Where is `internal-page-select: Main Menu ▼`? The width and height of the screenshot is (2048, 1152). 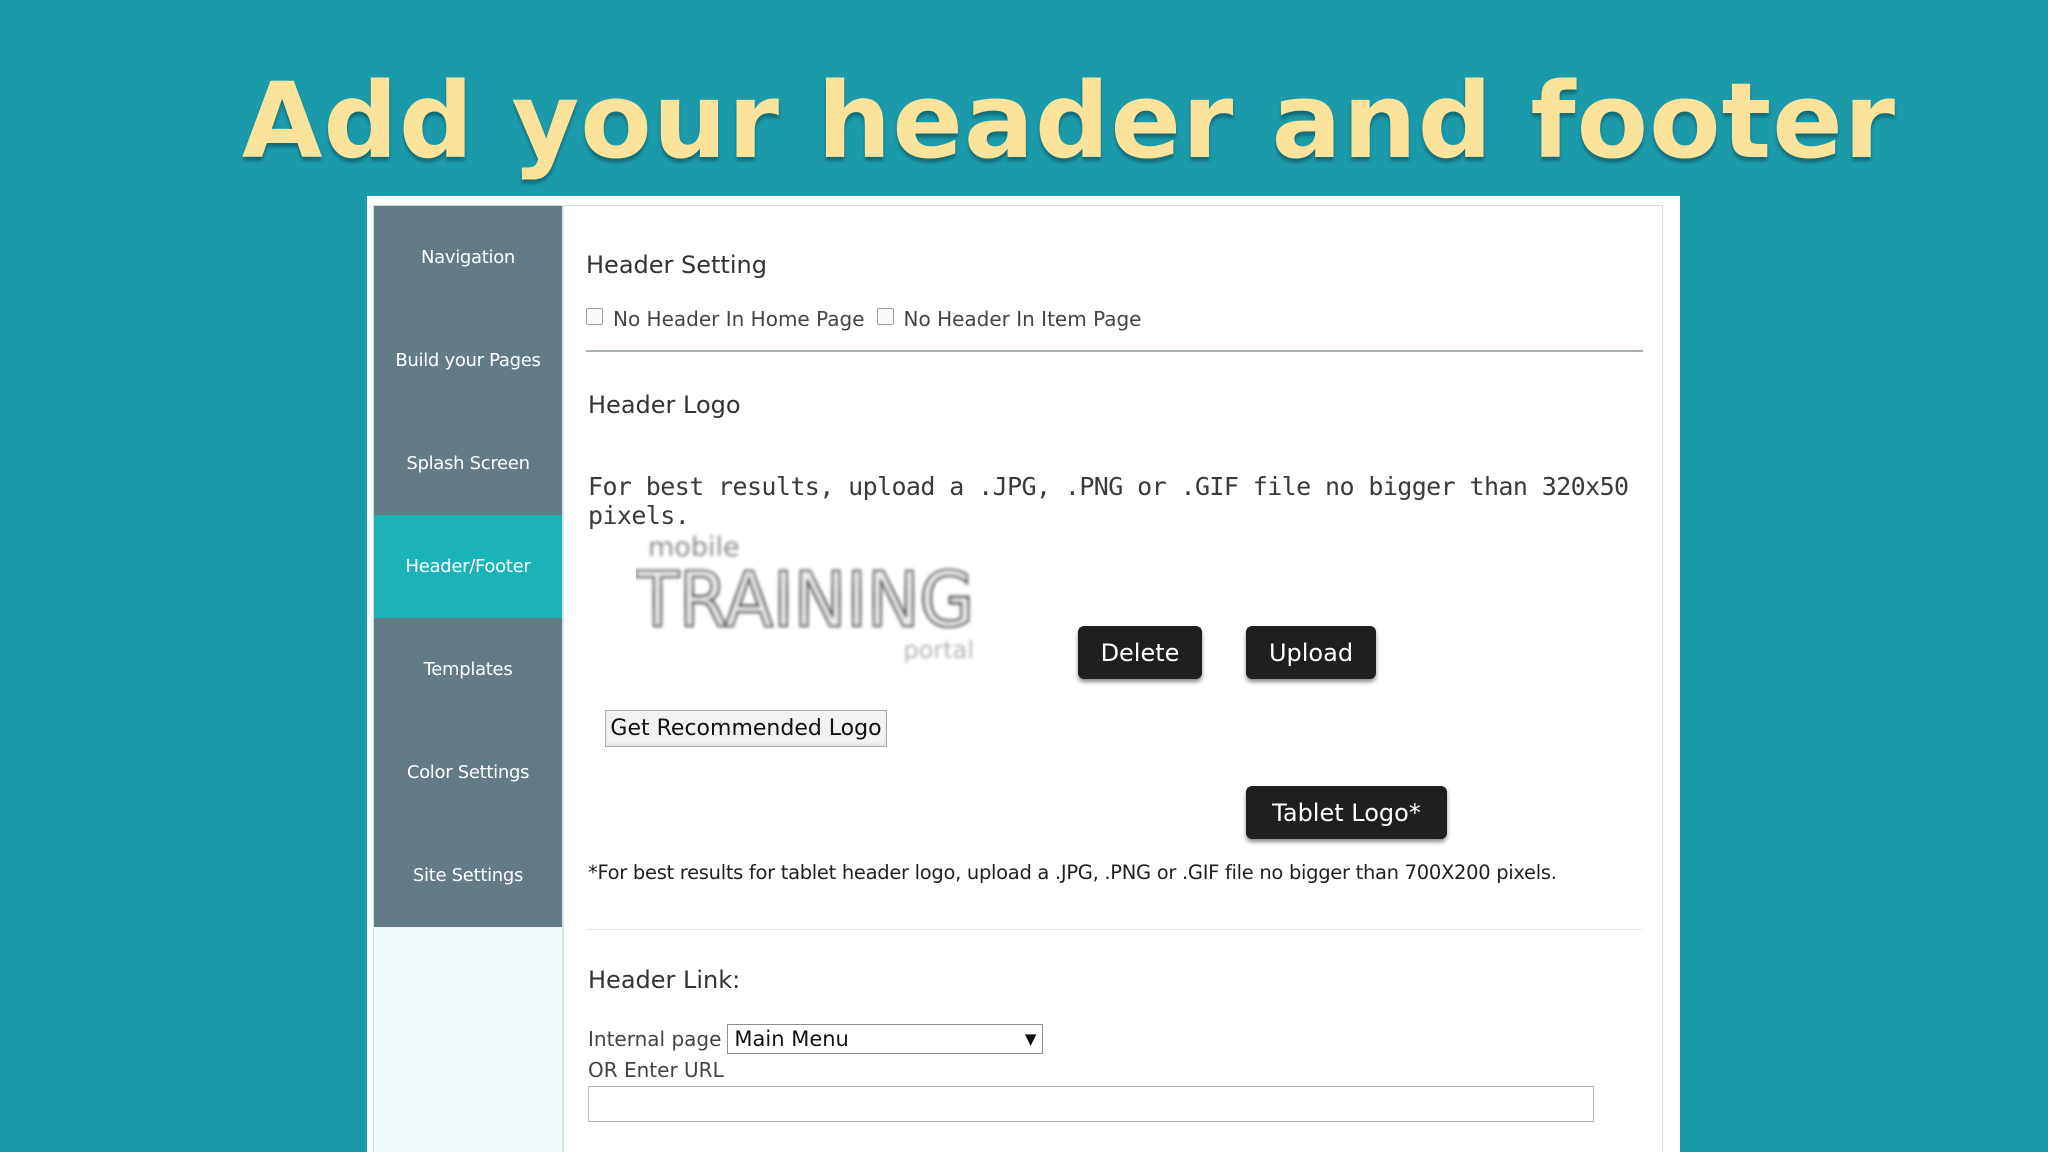
internal-page-select: Main Menu ▼ is located at coordinates (885, 1039).